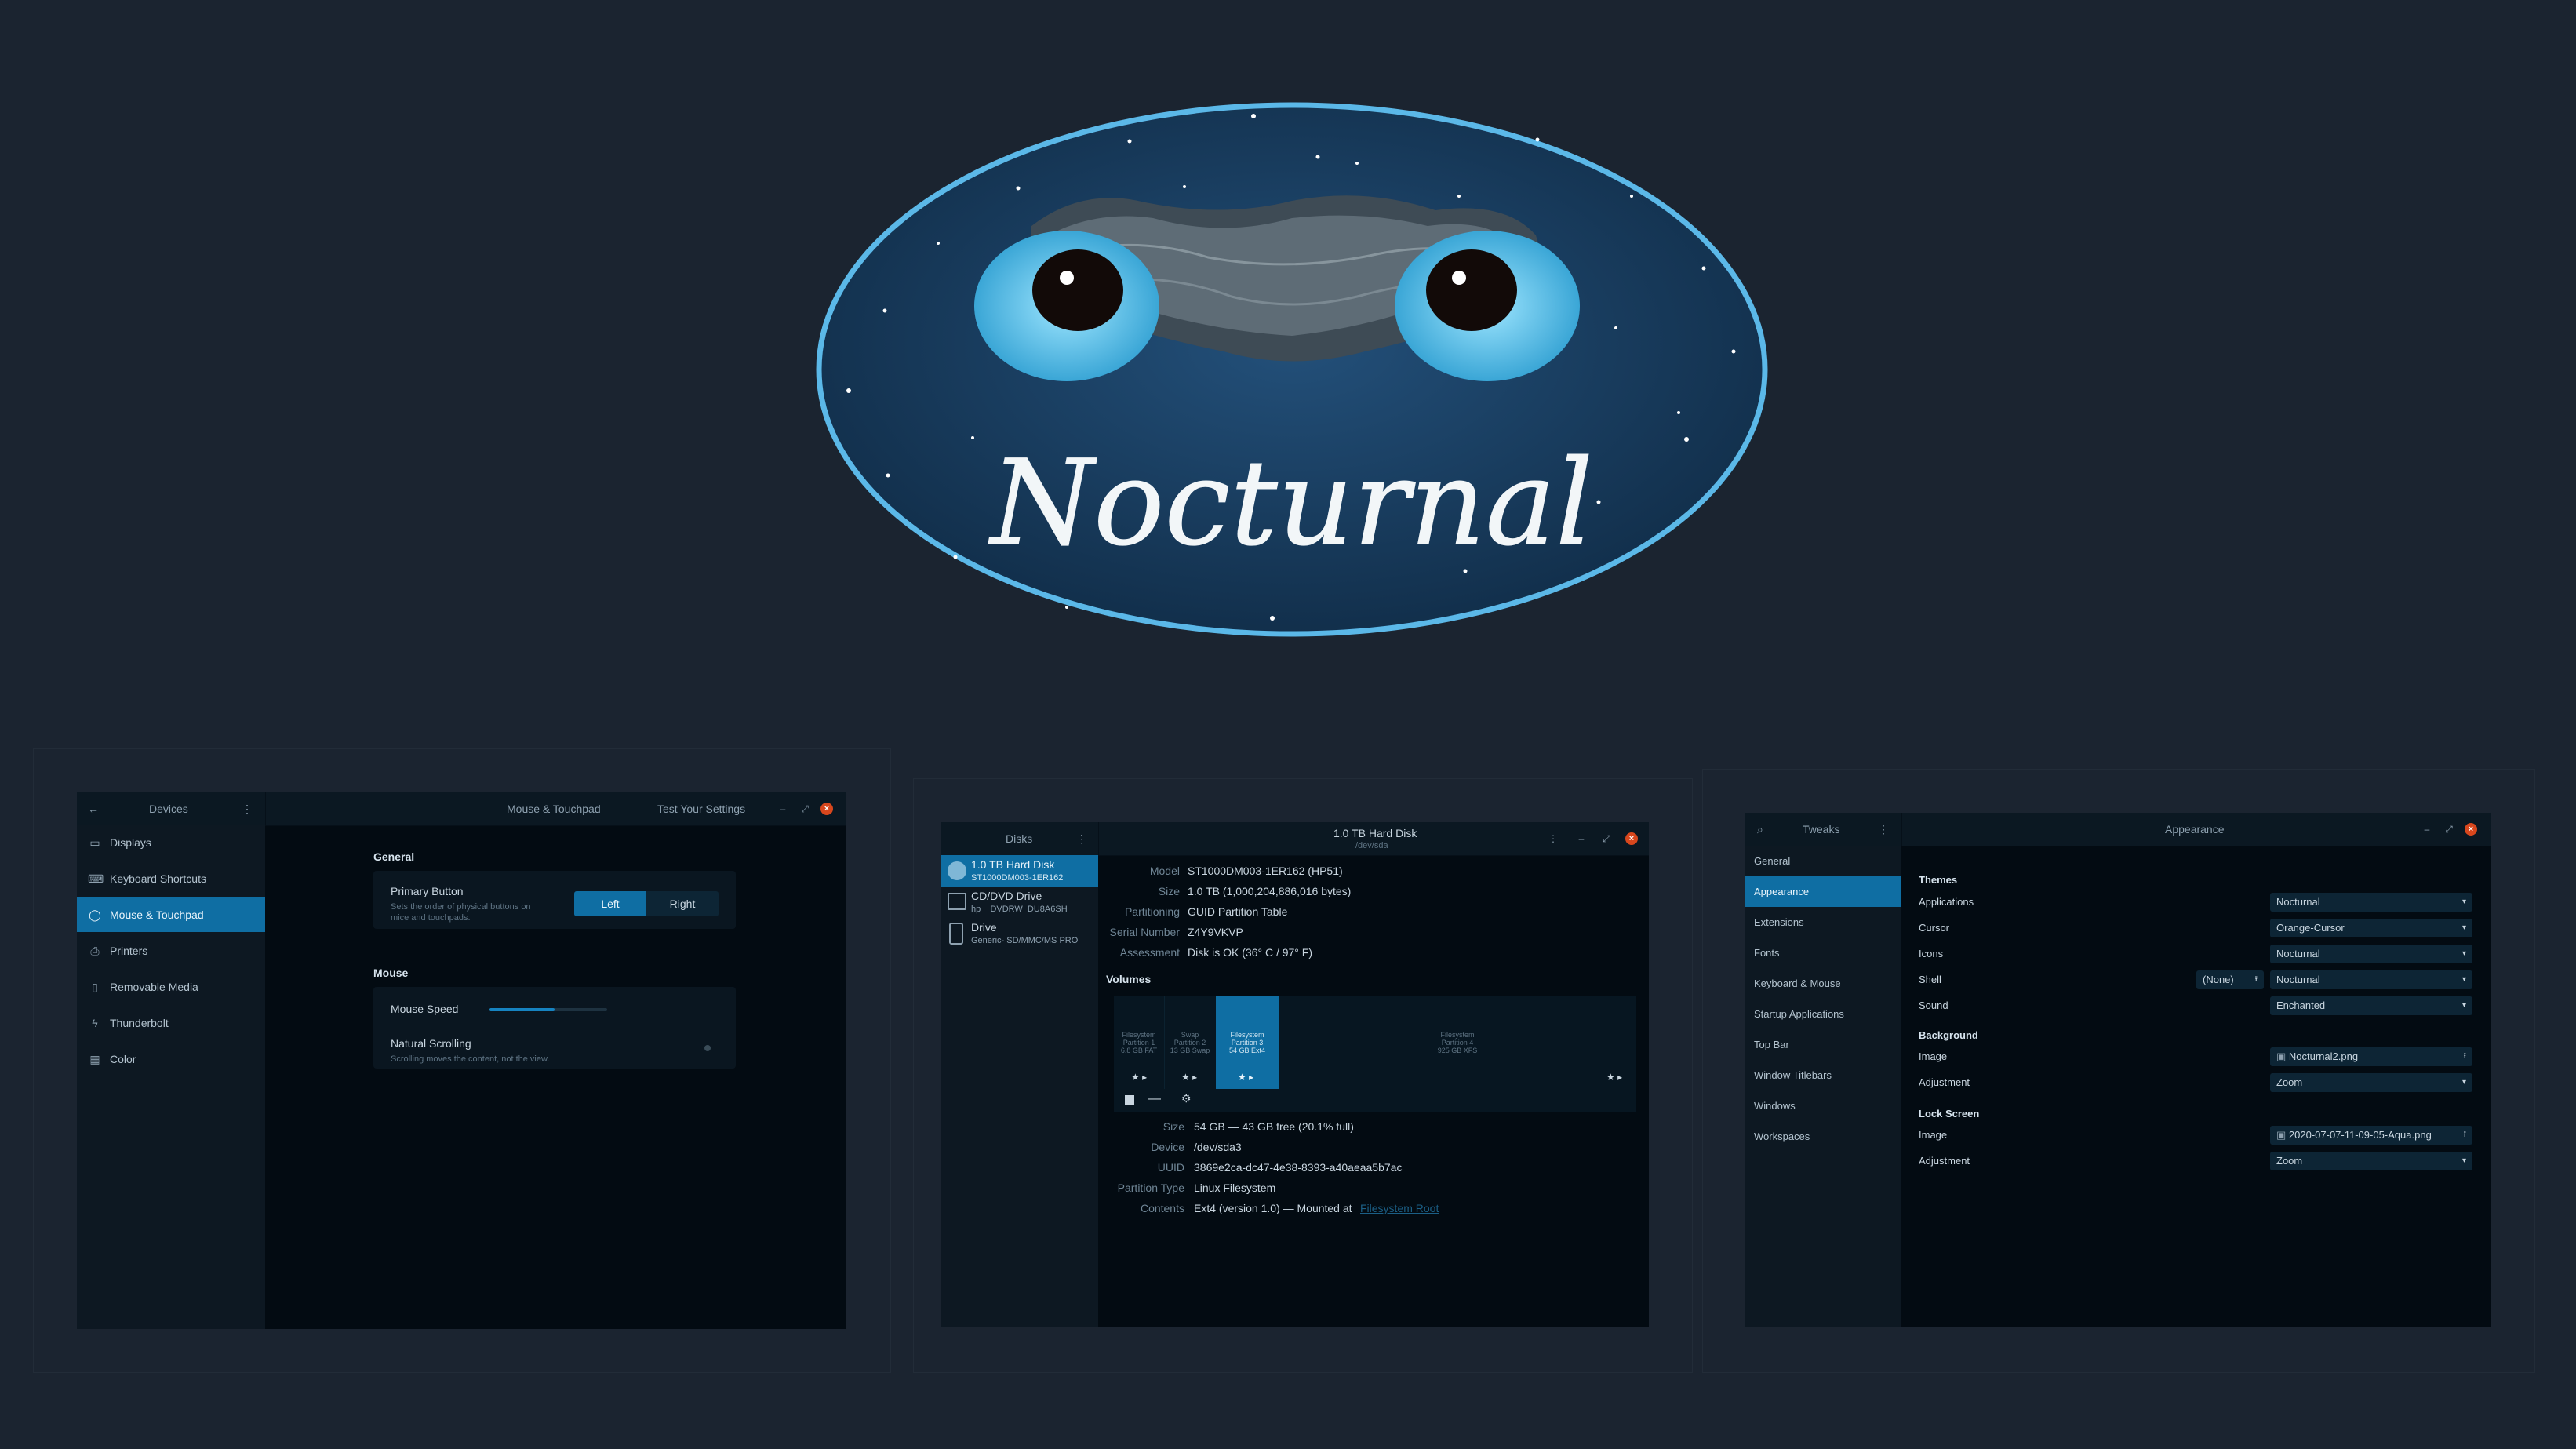  Describe the element at coordinates (95, 987) in the screenshot. I see `media-icon: ▯` at that location.